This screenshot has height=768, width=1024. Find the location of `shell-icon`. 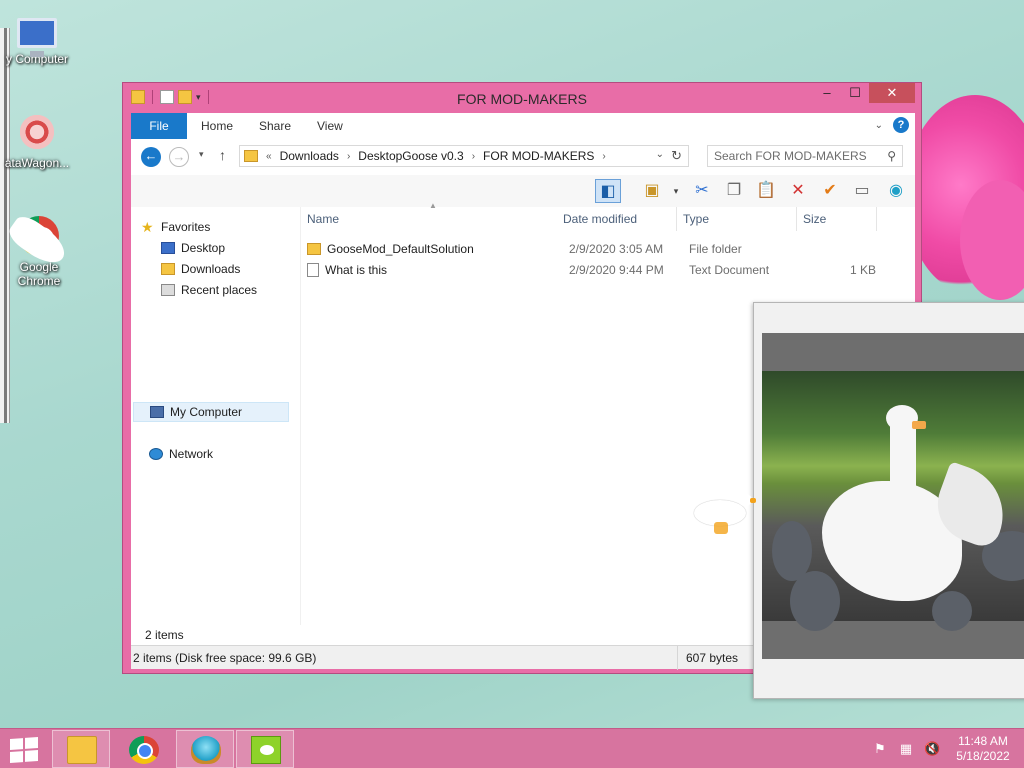

shell-icon is located at coordinates (206, 750).